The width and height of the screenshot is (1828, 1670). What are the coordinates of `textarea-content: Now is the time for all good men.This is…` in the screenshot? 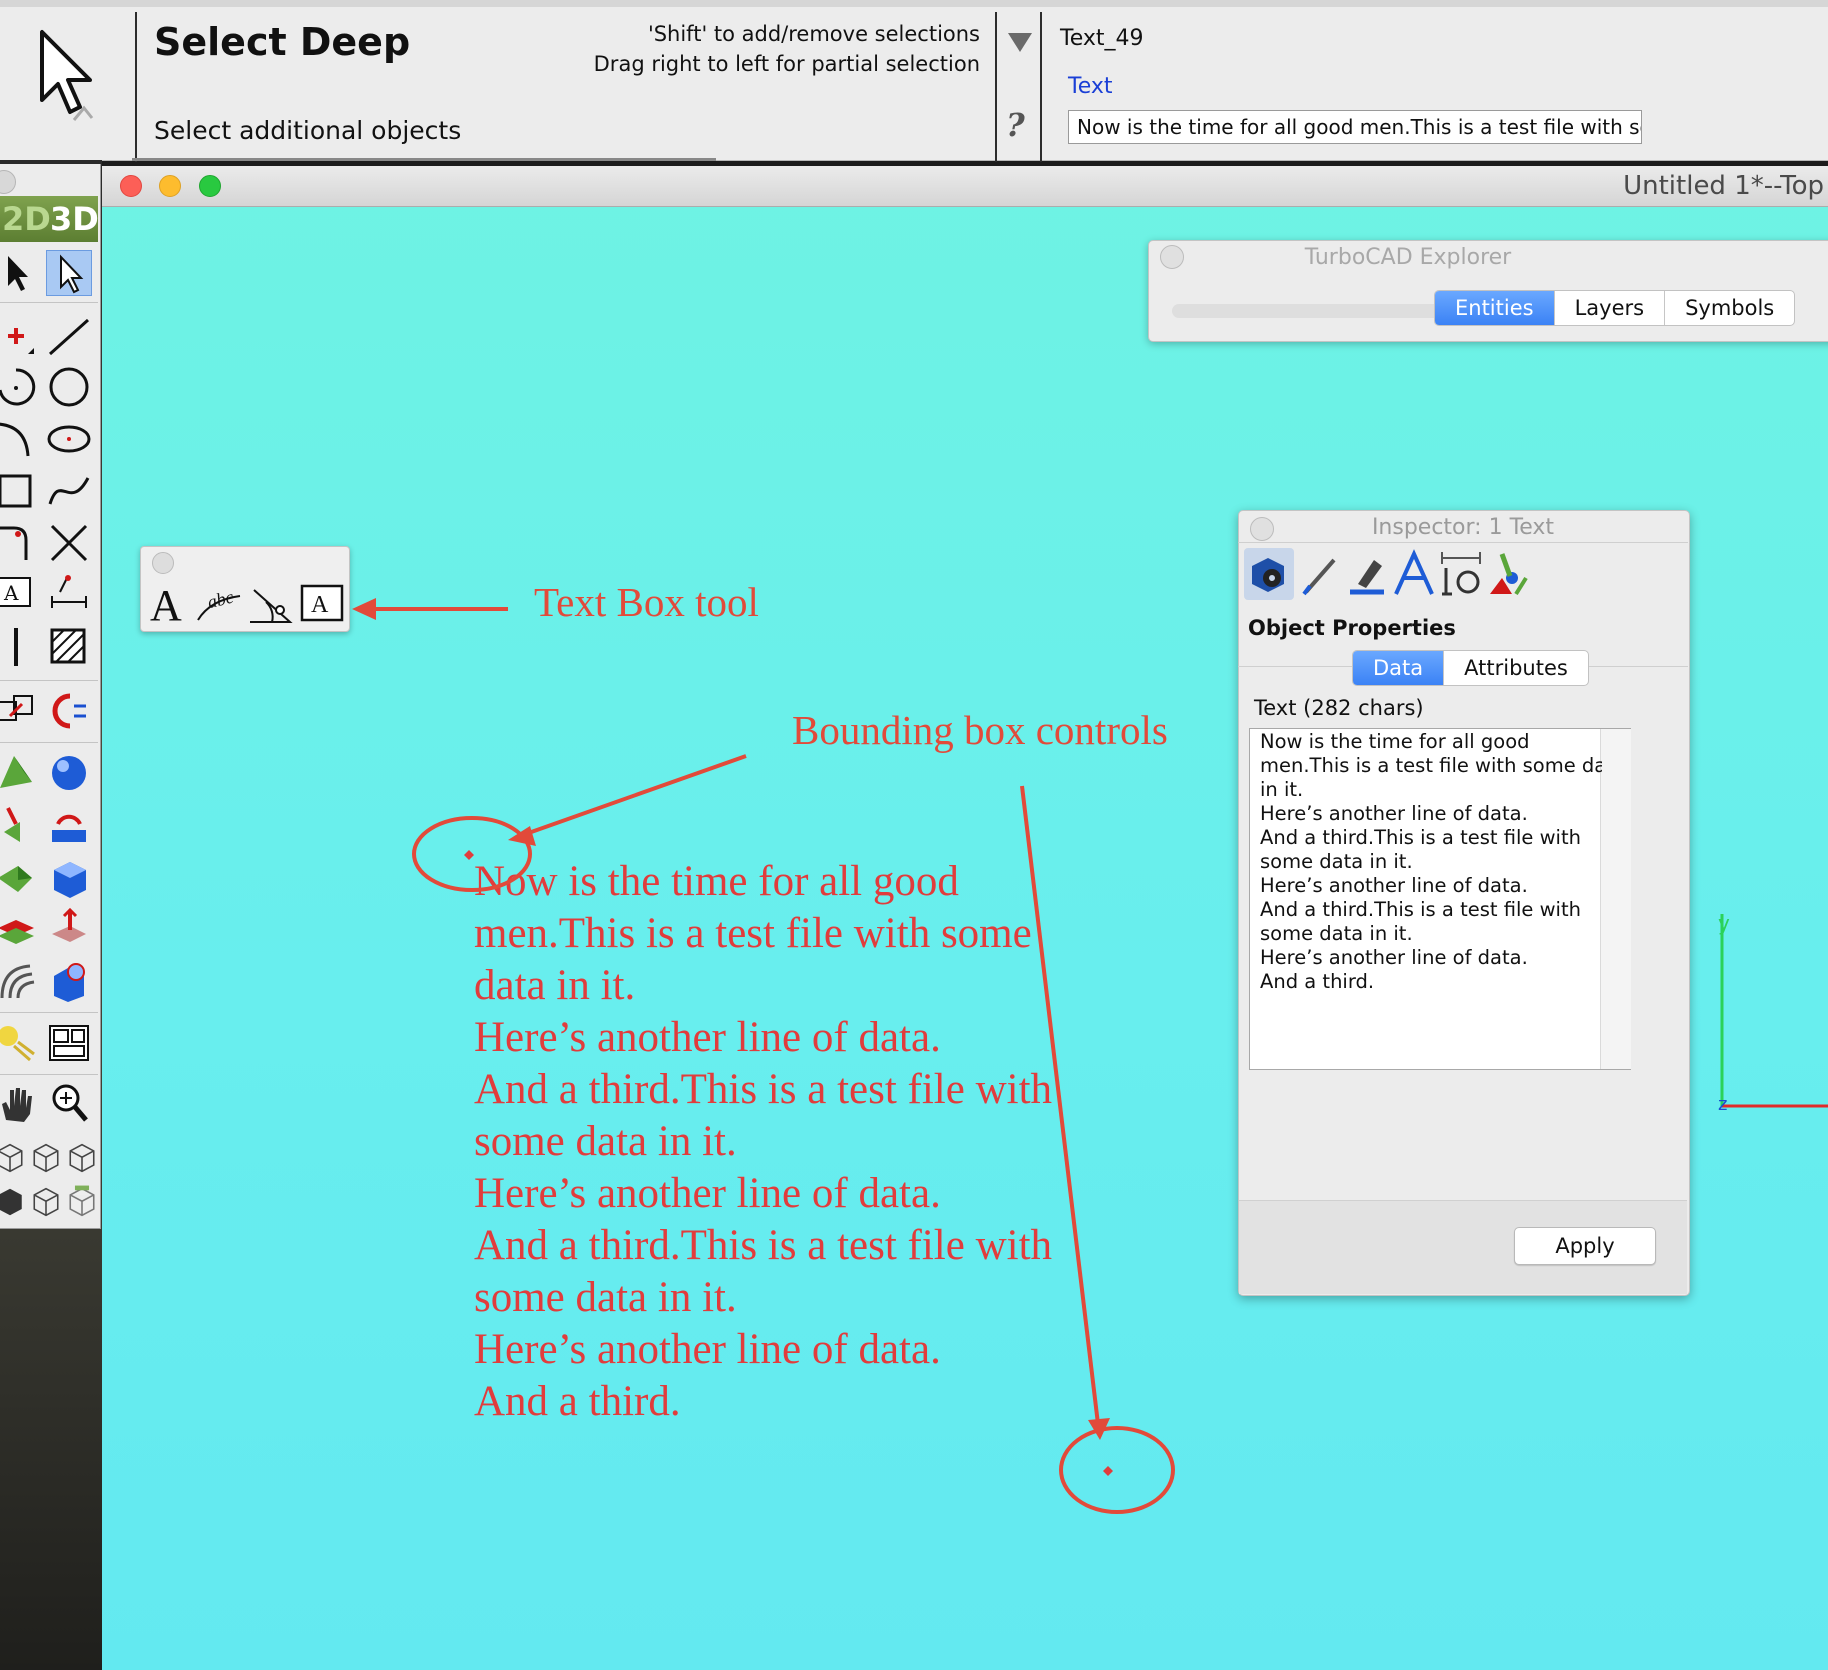 It's located at (1431, 862).